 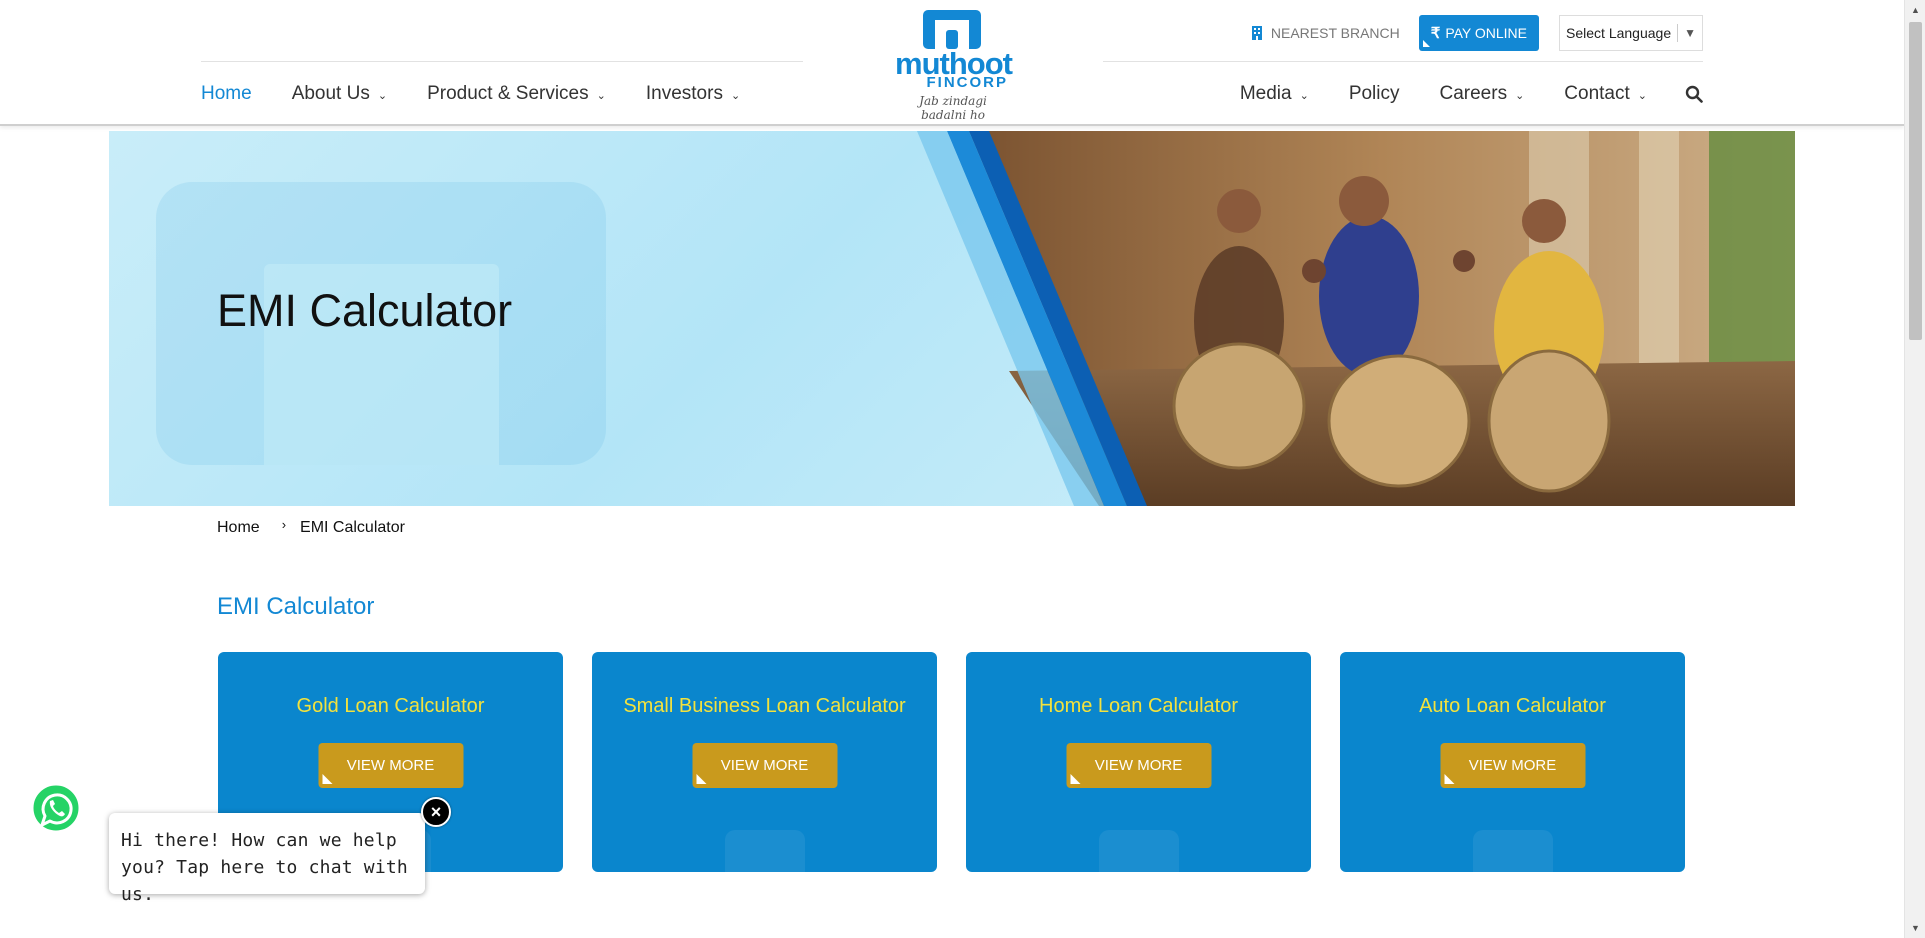 I want to click on whatsapp-icon, so click(x=56, y=809).